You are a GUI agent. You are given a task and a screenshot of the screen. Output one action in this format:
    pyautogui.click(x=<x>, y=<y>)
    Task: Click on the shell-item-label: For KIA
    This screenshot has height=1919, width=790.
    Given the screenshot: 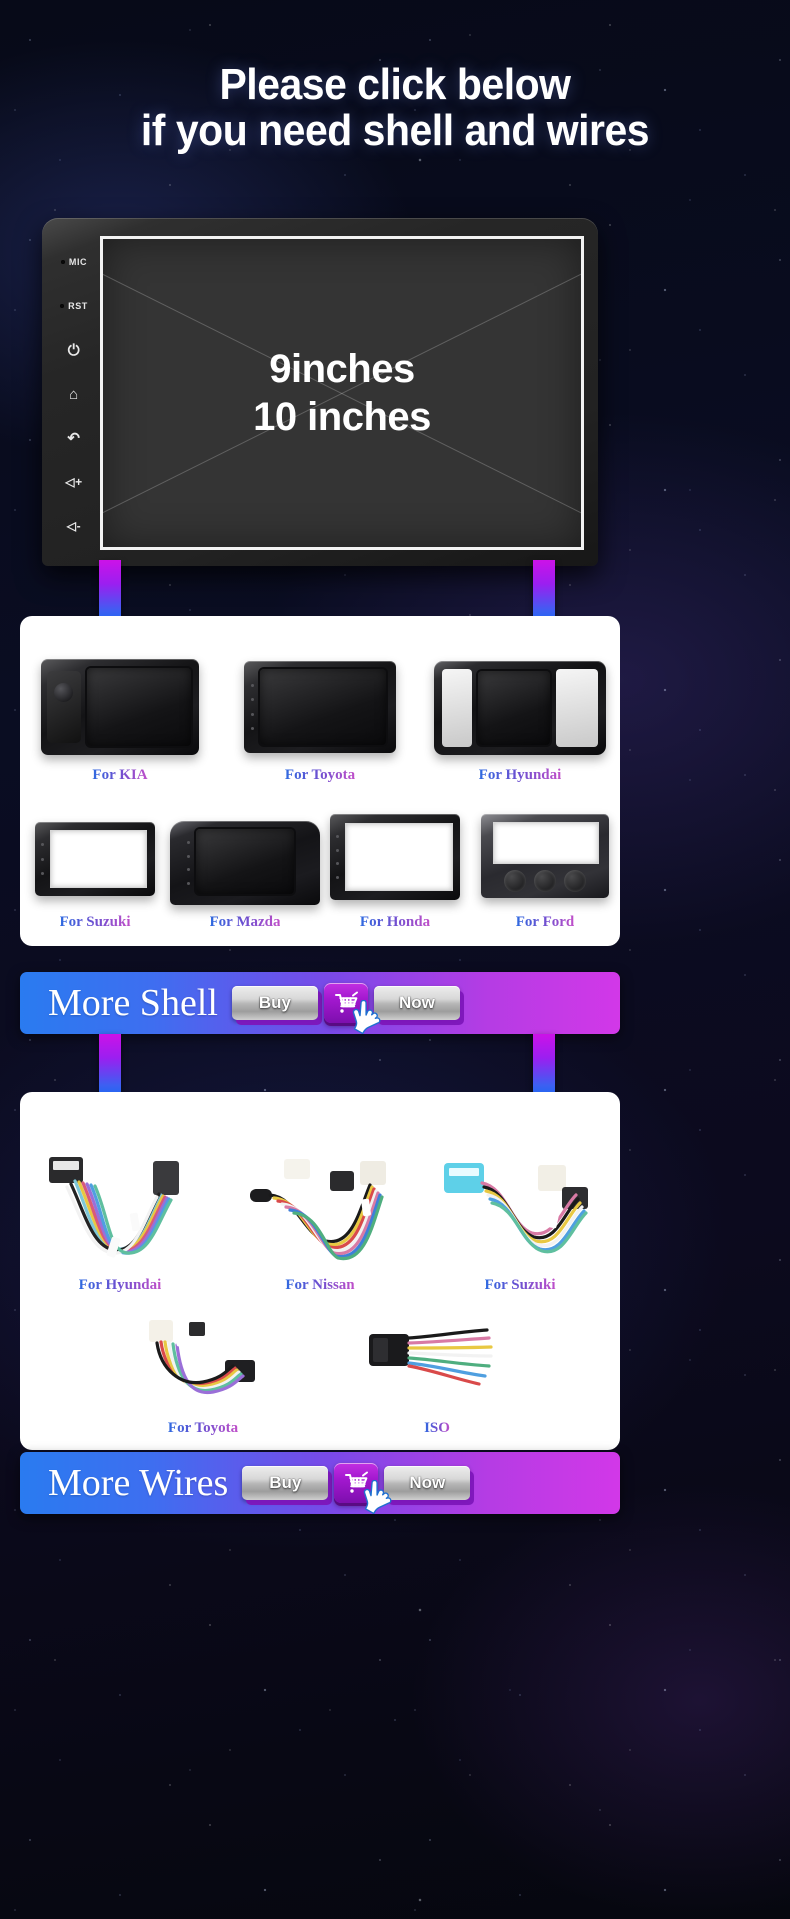 What is the action you would take?
    pyautogui.click(x=120, y=775)
    